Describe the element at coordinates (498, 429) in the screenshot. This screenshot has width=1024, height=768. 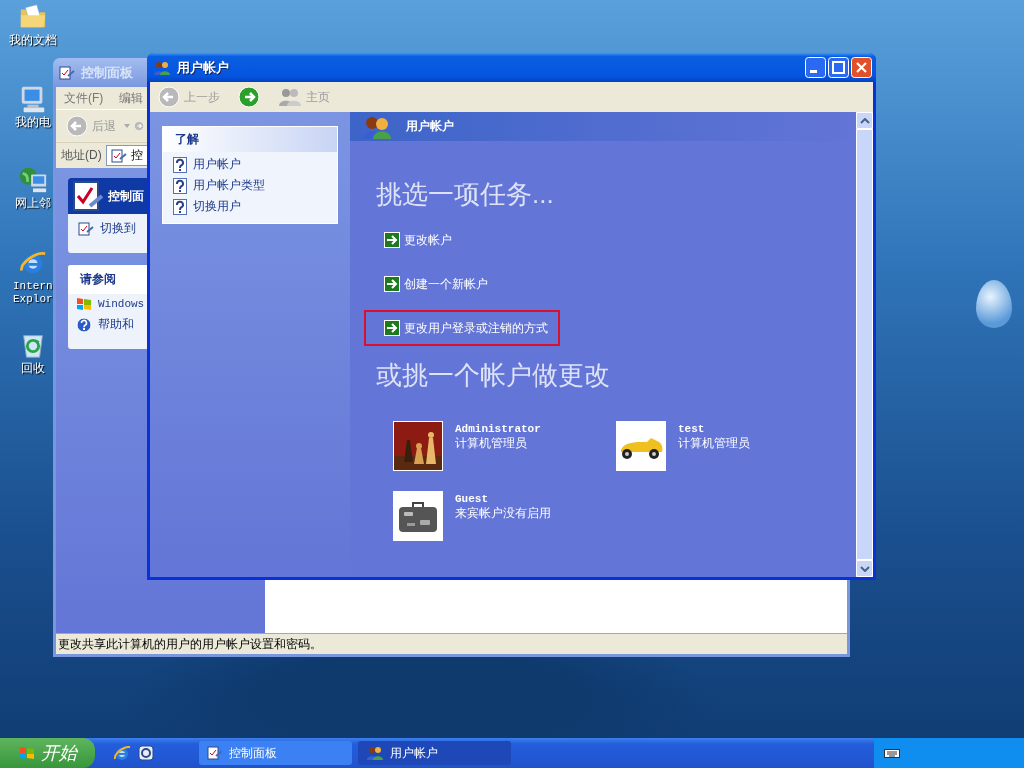
I see `account-name: Administrator` at that location.